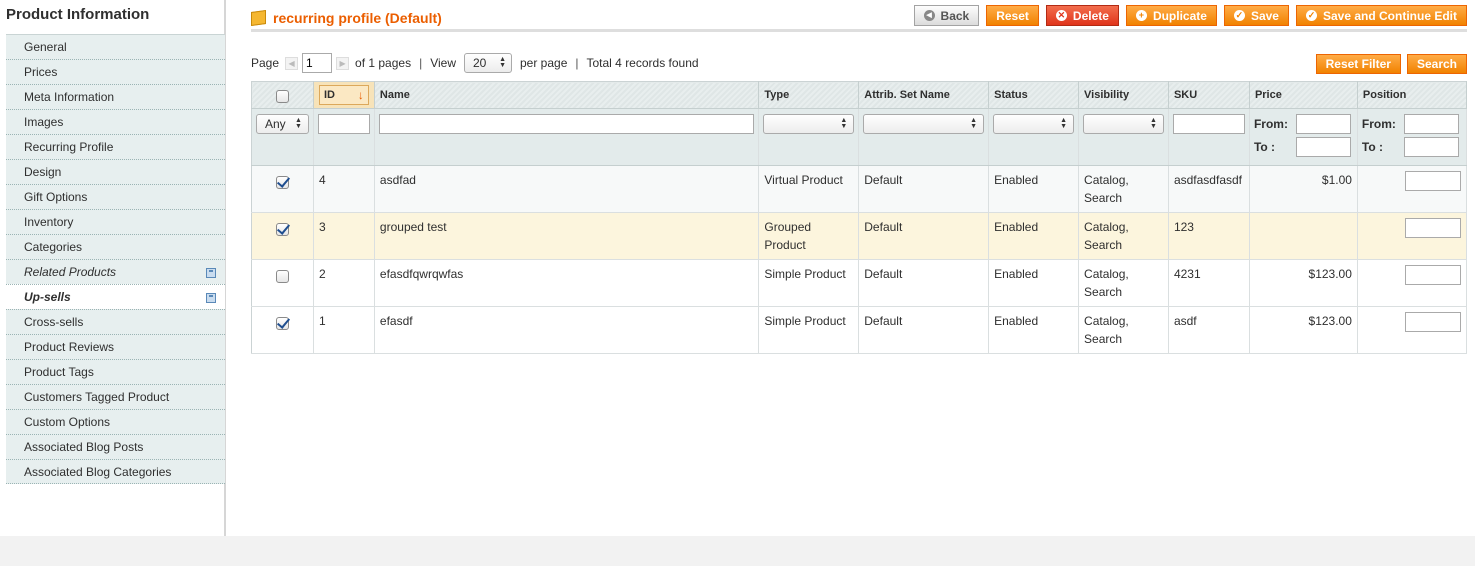 This screenshot has height=566, width=1475. Describe the element at coordinates (115, 471) in the screenshot. I see `sidebar-item-associated-blog-categories: Associated Blog Categories` at that location.